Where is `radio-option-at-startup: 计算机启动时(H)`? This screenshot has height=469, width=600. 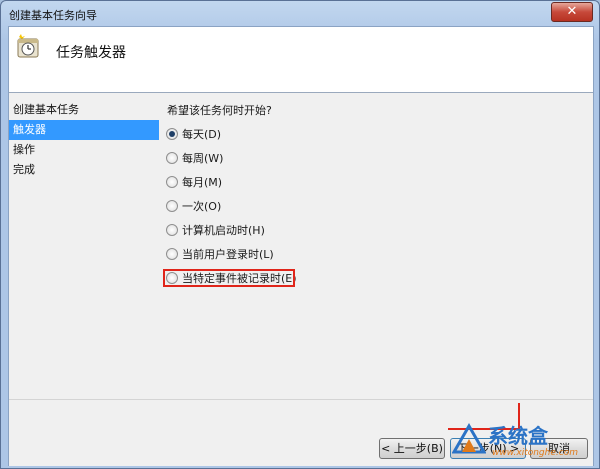
radio-option-at-startup: 计算机启动时(H) is located at coordinates (266, 234).